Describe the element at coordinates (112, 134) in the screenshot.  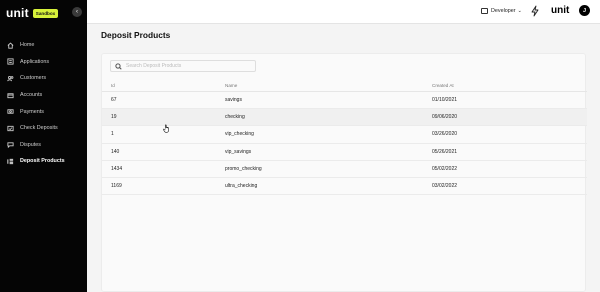
I see `cell-id: 1` at that location.